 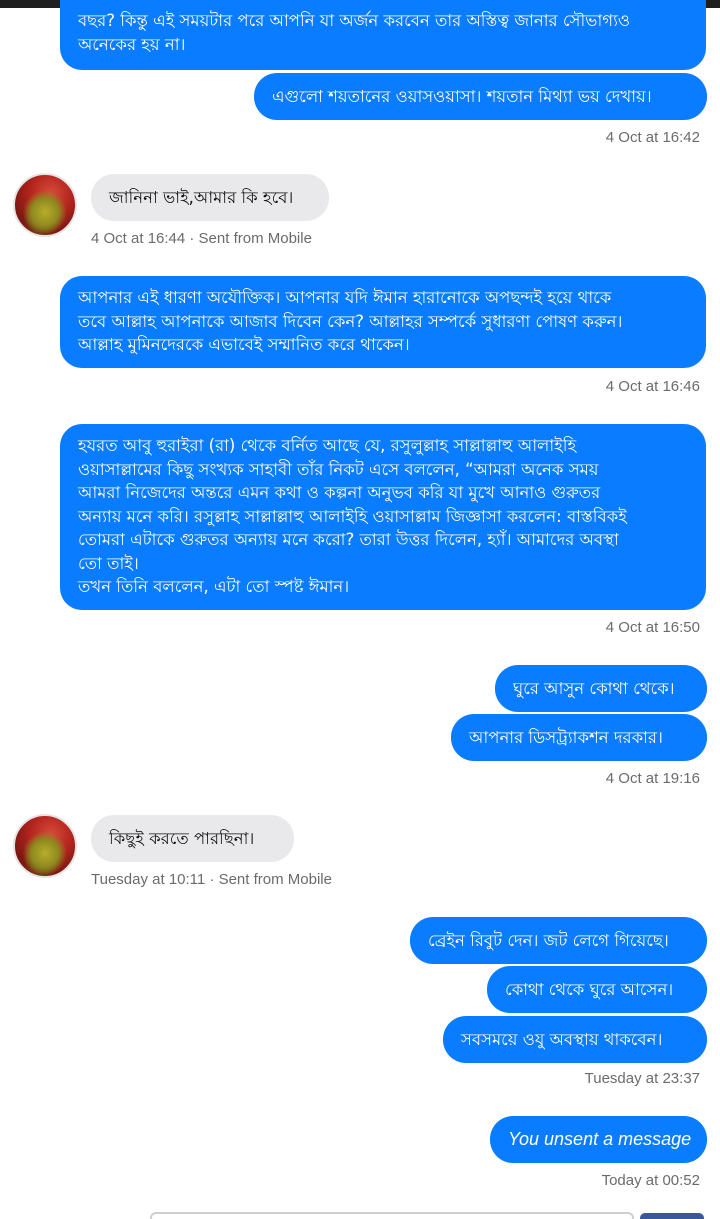 I want to click on unsent-message: You unsent a message, so click(x=598, y=1139).